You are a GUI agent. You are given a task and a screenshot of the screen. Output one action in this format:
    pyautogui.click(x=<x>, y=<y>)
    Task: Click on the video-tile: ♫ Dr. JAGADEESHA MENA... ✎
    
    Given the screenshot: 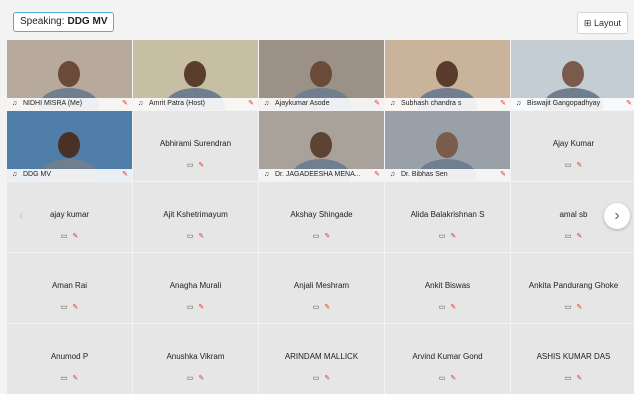 What is the action you would take?
    pyautogui.click(x=321, y=146)
    